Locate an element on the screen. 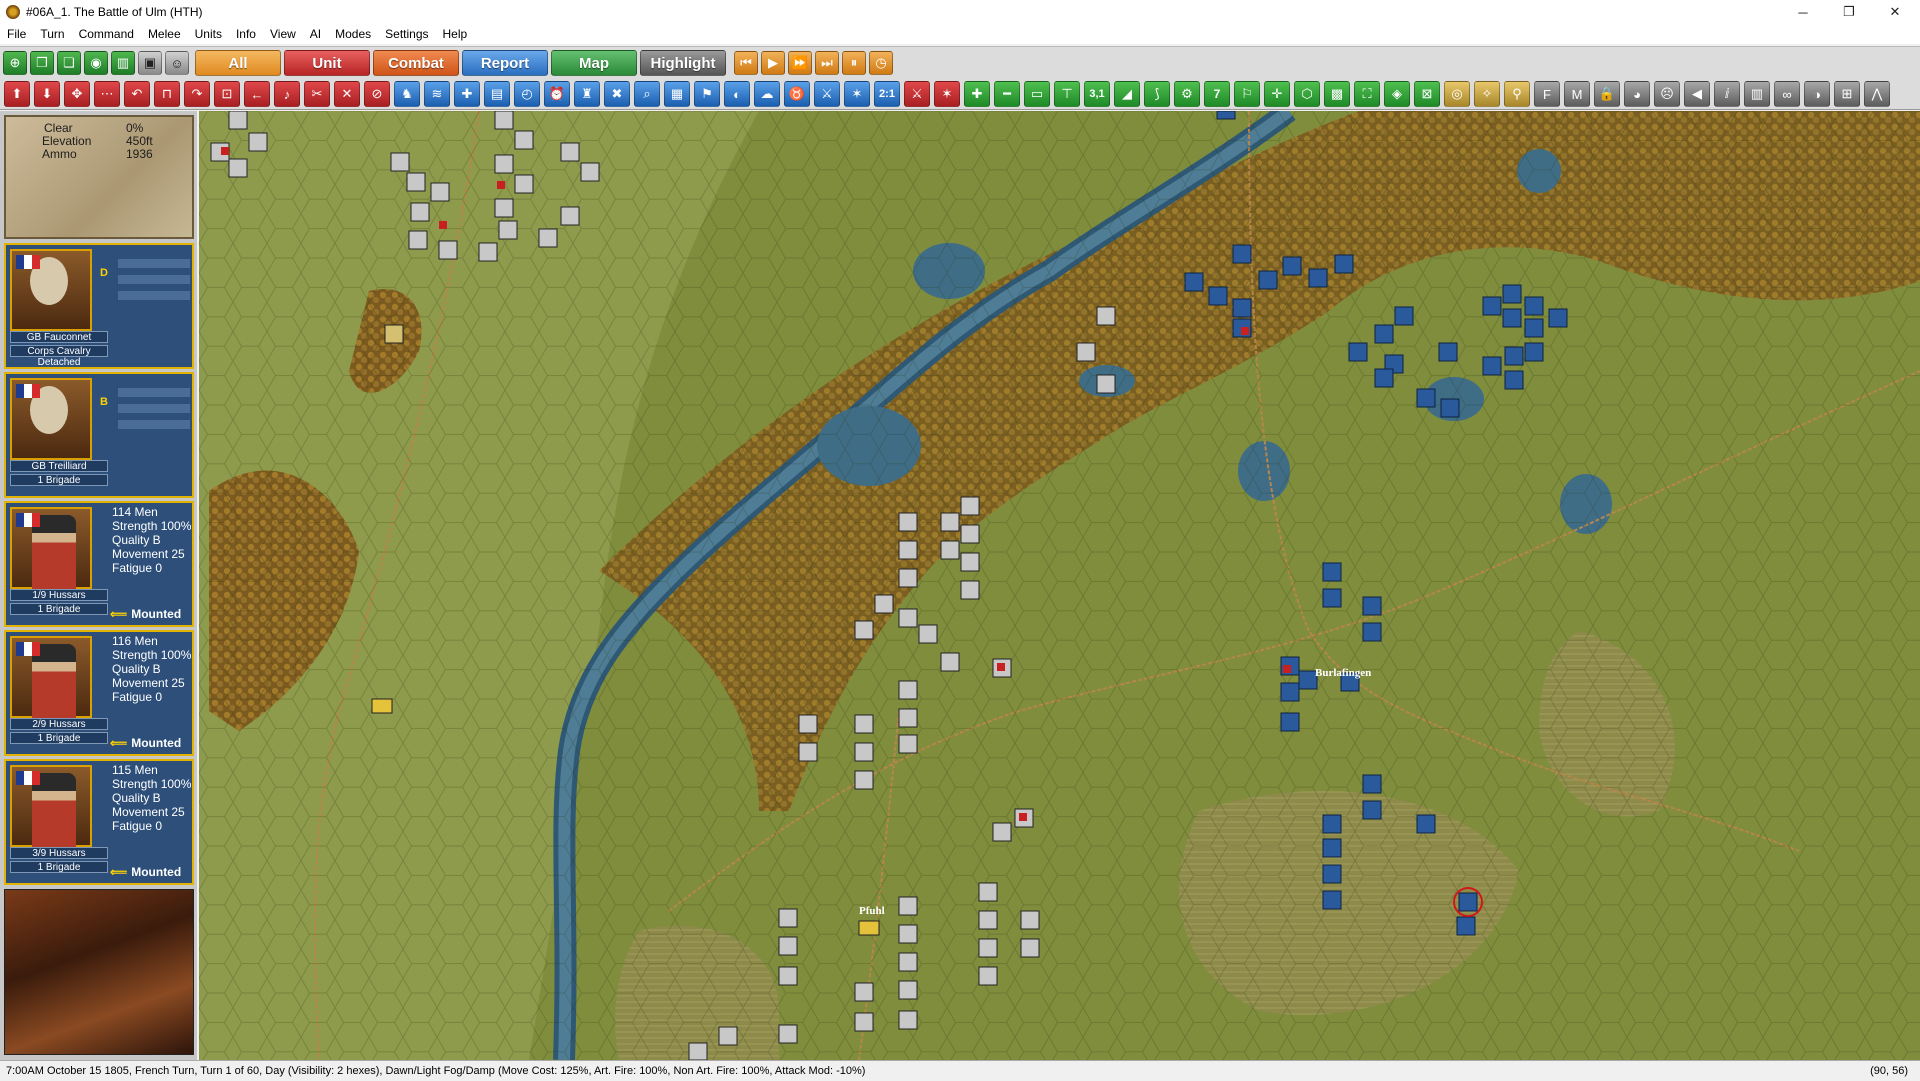 This screenshot has height=1081, width=1920. standard-icon: ⚲ is located at coordinates (1517, 94).